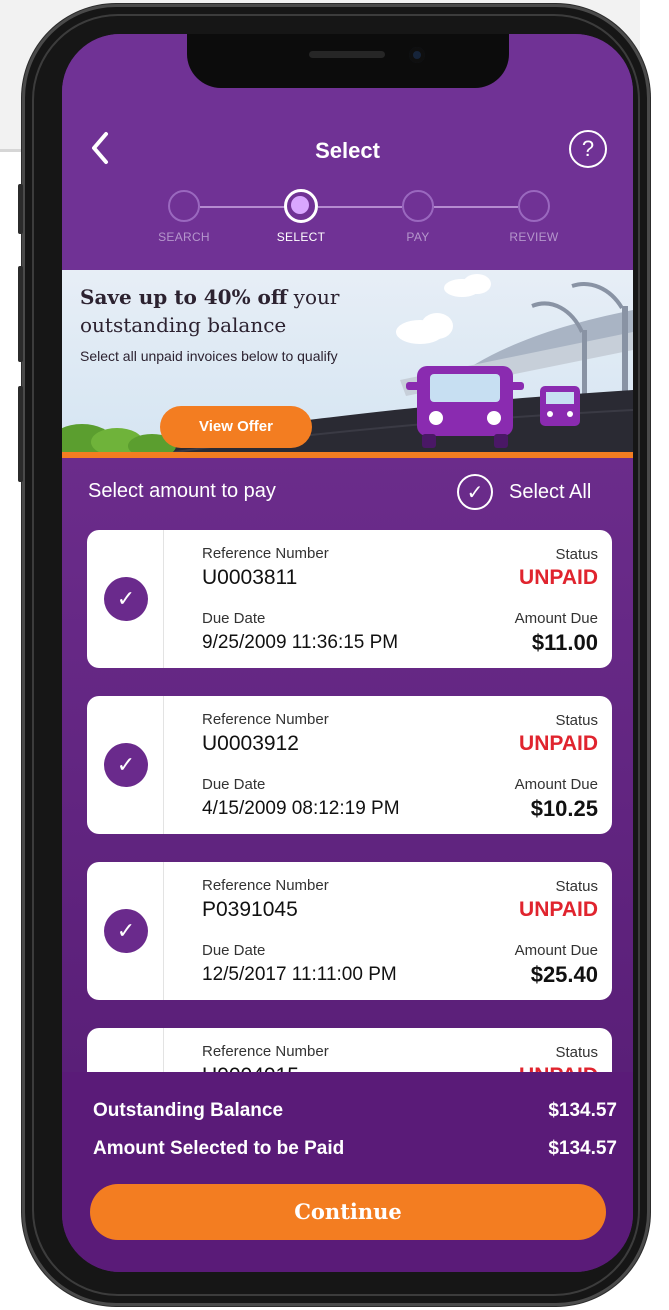 Image resolution: width=669 pixels, height=1310 pixels. Describe the element at coordinates (418, 237) in the screenshot. I see `step-pay-label: PAY` at that location.